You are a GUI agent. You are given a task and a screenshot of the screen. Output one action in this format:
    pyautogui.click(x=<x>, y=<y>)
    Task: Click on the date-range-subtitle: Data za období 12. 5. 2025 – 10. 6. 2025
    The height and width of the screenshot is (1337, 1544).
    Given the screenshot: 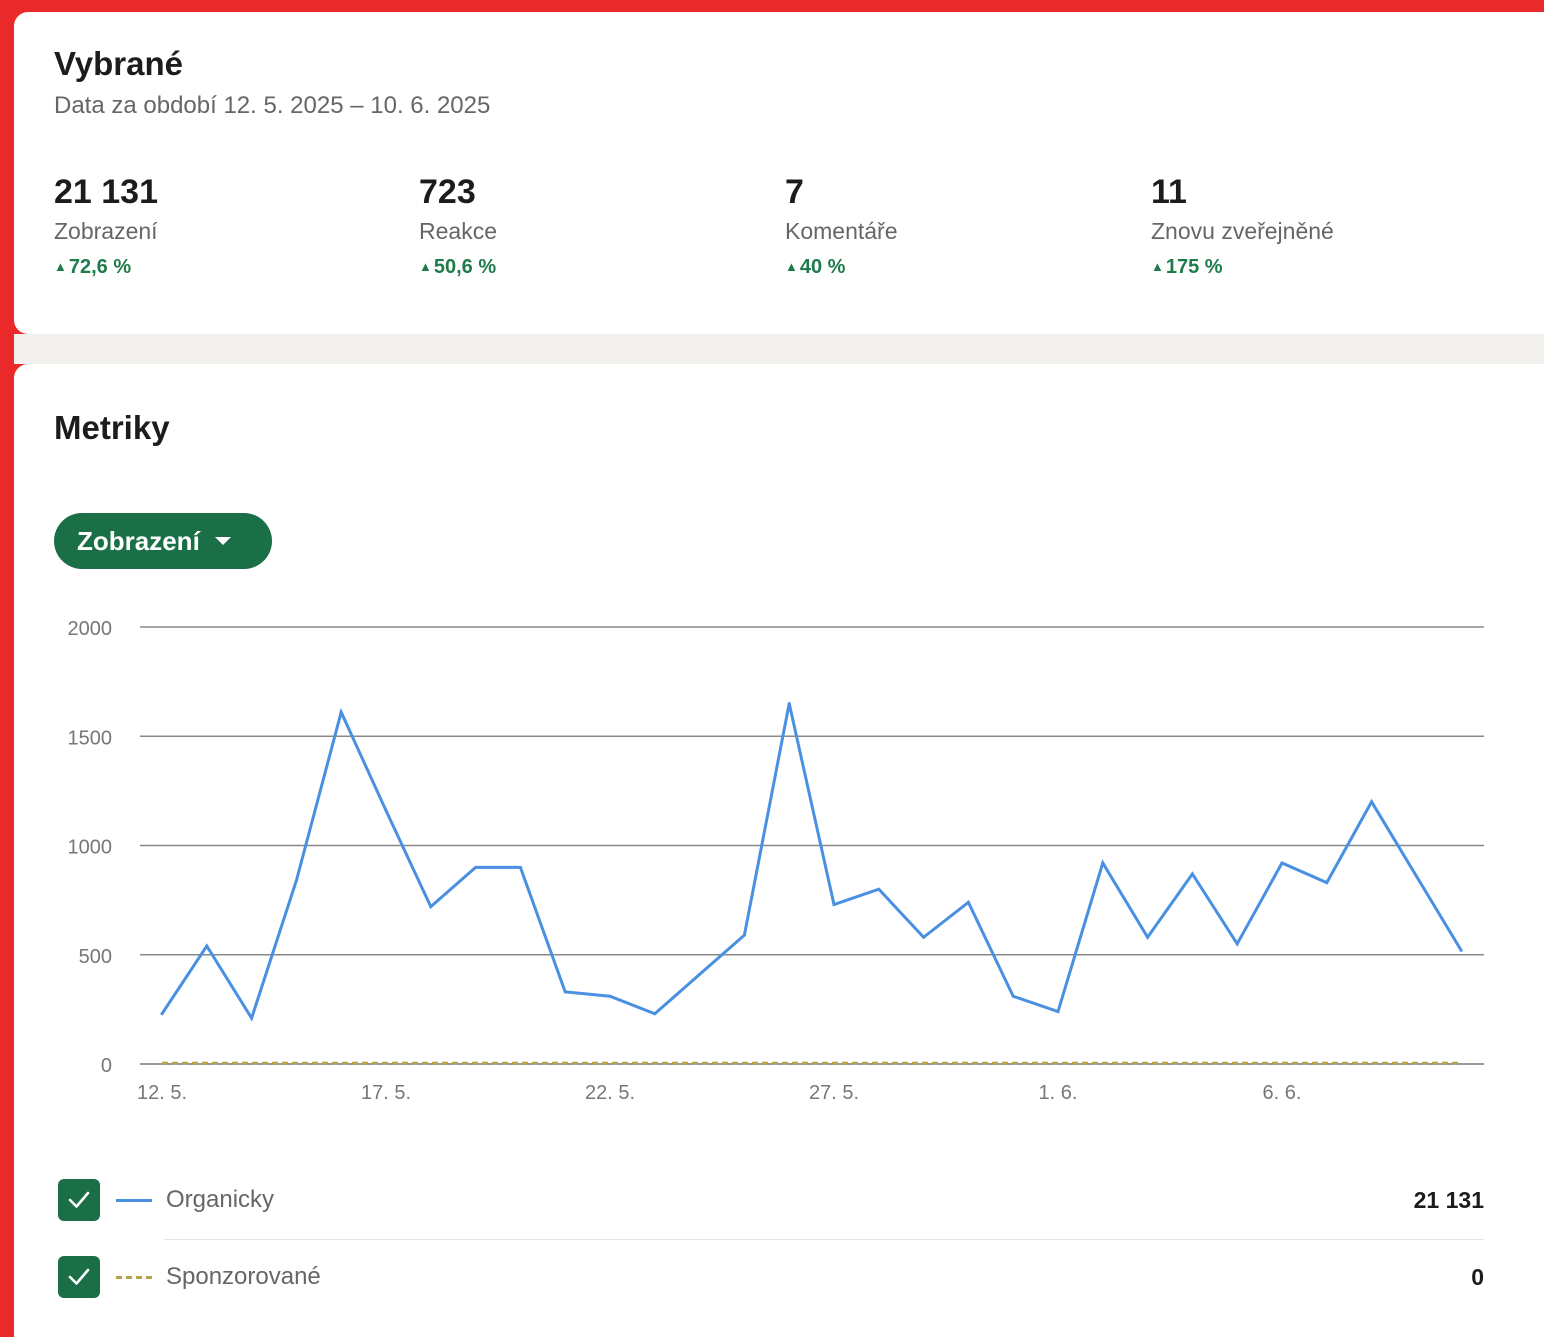 What is the action you would take?
    pyautogui.click(x=272, y=105)
    